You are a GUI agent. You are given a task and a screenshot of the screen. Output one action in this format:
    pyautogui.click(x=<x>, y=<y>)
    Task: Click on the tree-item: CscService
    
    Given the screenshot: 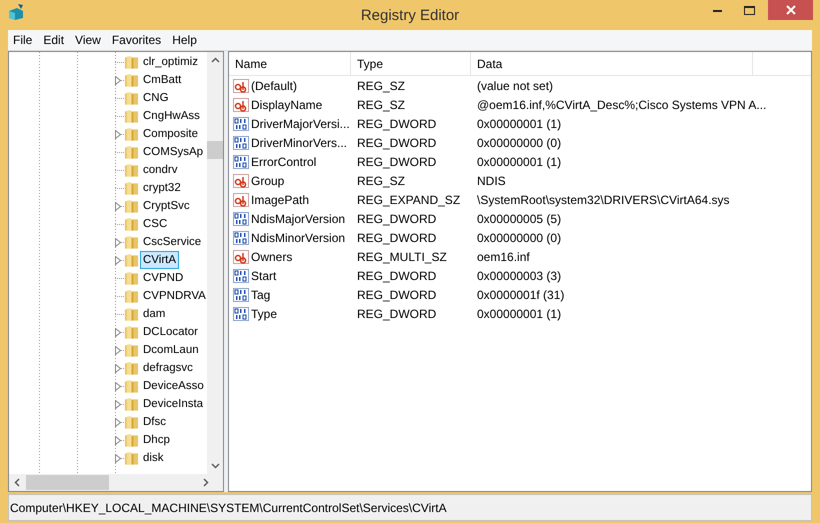 What is the action you would take?
    pyautogui.click(x=172, y=242)
    